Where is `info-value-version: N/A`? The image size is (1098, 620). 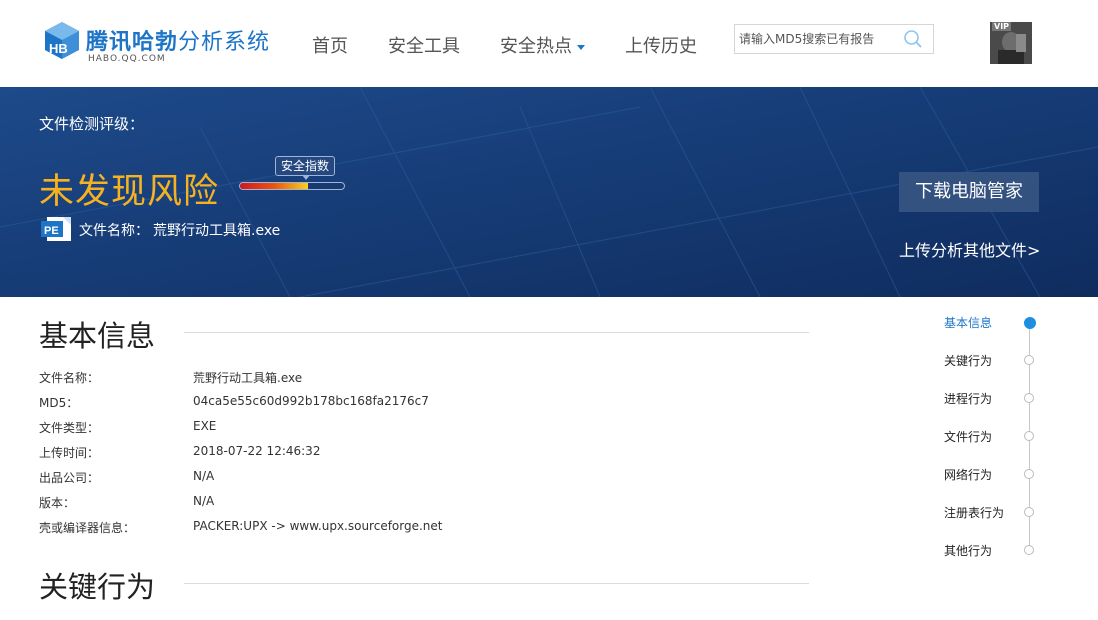
info-value-version: N/A is located at coordinates (204, 501).